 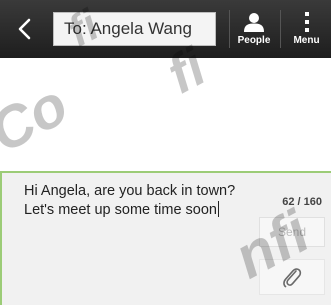 I want to click on paperclip-icon, so click(x=292, y=278).